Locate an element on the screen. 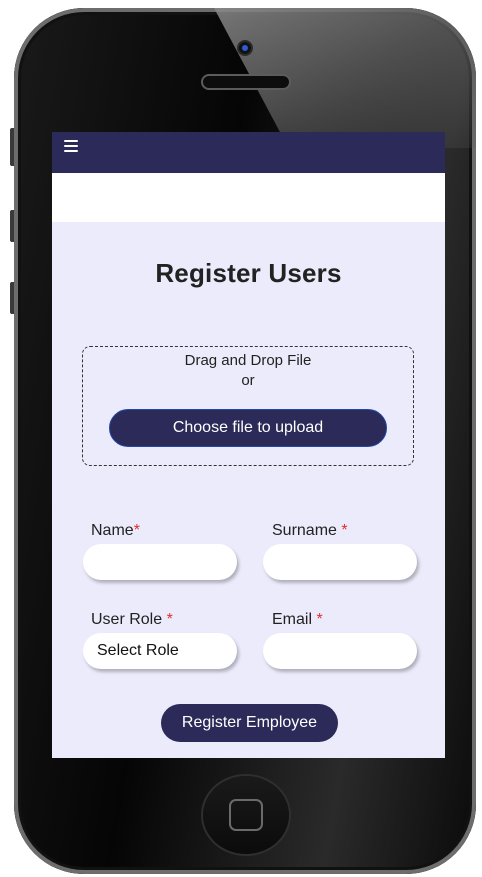  name-label-text: Name is located at coordinates (112, 530).